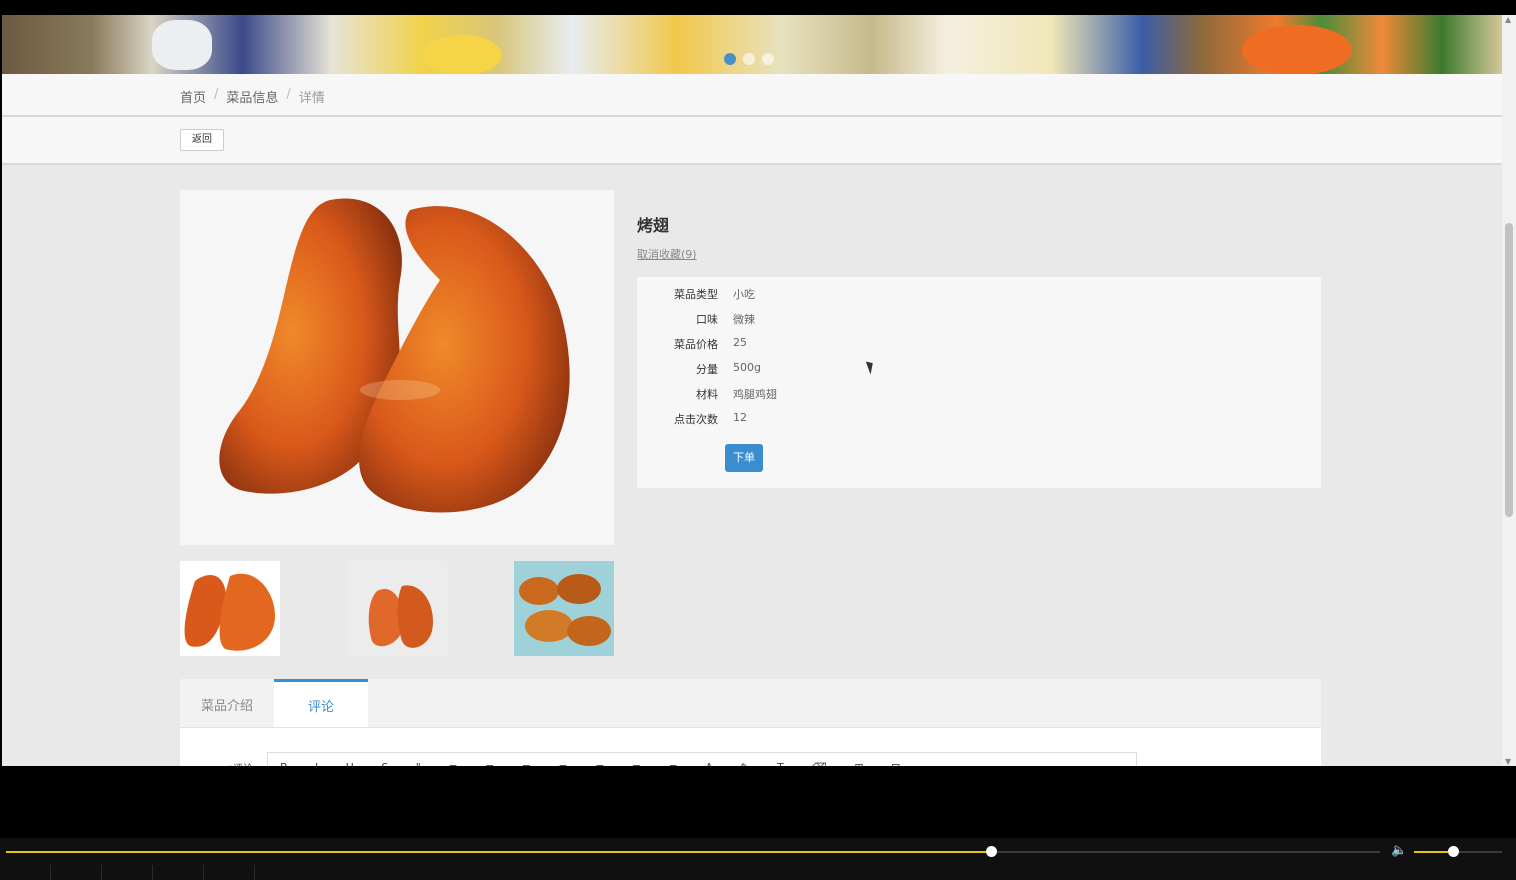 The width and height of the screenshot is (1516, 880). What do you see at coordinates (653, 225) in the screenshot?
I see `dish-title: 烤翅` at bounding box center [653, 225].